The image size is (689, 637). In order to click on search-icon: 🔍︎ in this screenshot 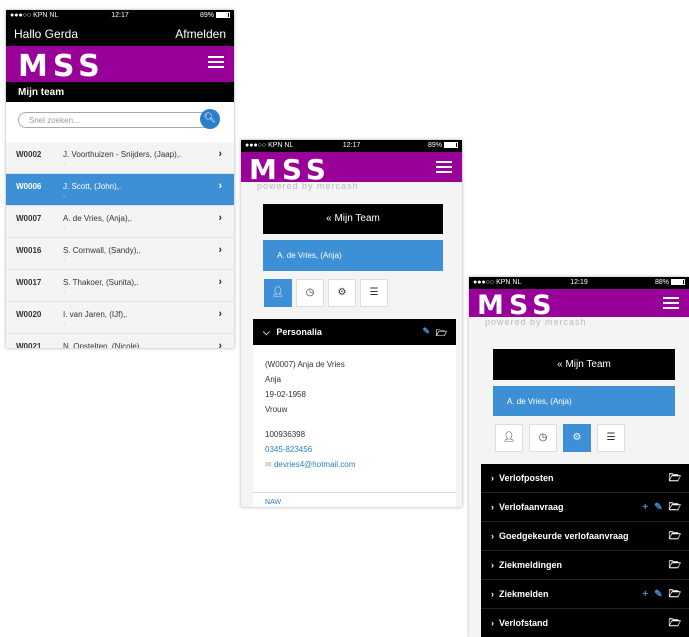, I will do `click(210, 118)`.